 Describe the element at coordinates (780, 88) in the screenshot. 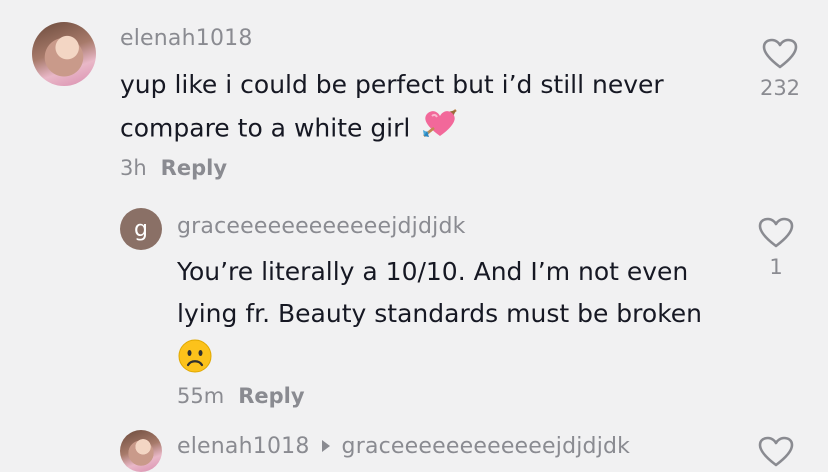

I see `like-count: 232` at that location.